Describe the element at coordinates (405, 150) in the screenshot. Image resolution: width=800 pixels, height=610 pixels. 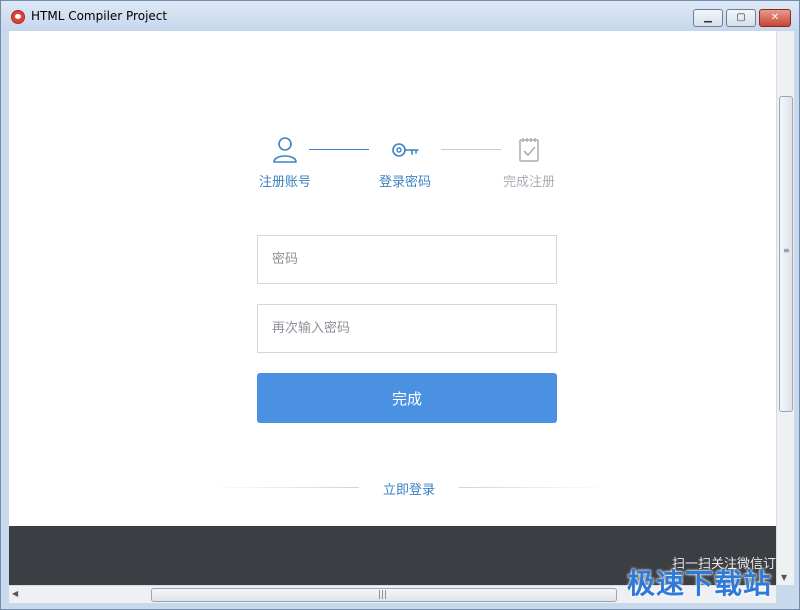
I see `key-icon` at that location.